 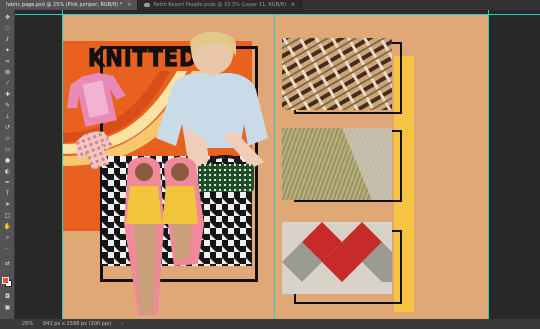 I want to click on path-selection-tool-icon: ➤, so click(x=7, y=204).